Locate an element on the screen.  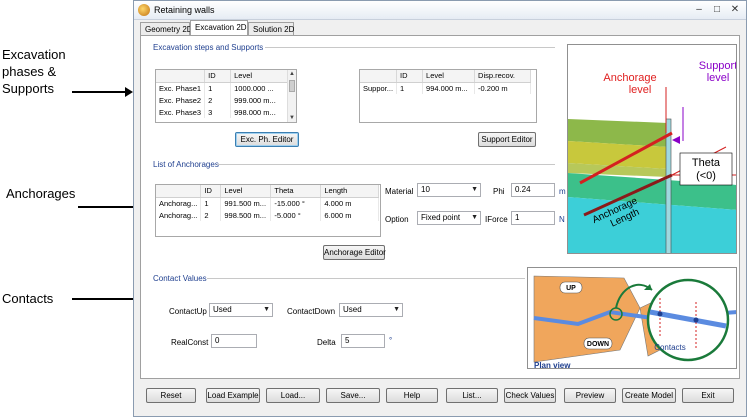
callout-anchorages: Anchorages is located at coordinates (41, 193).